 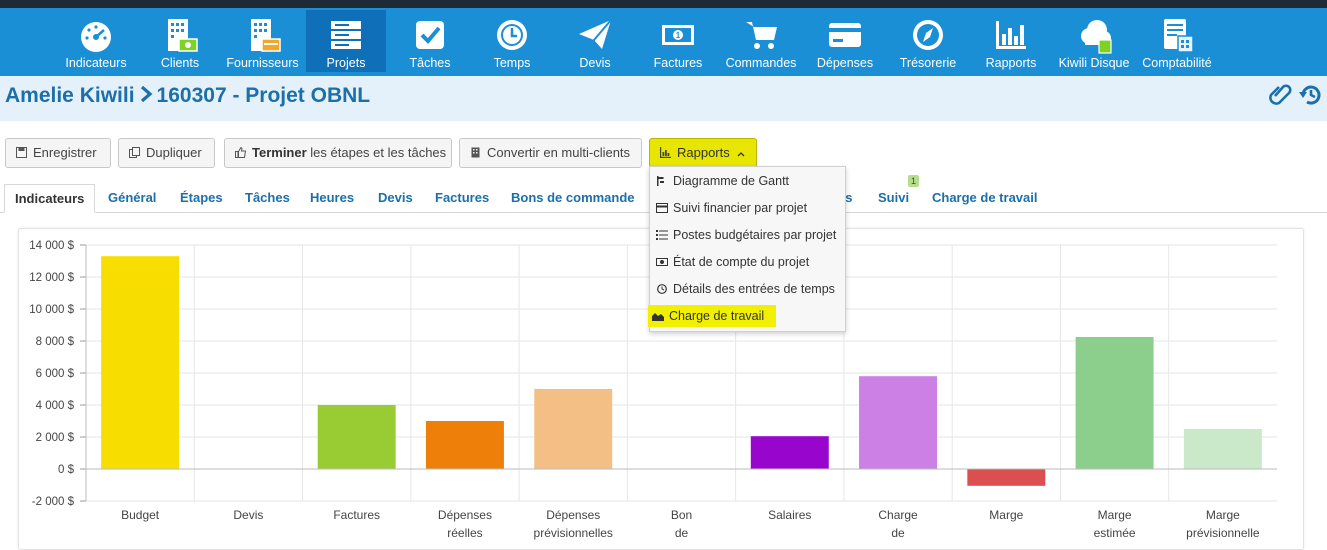 What do you see at coordinates (789, 515) in the screenshot?
I see `x-tick-label: Salaires` at bounding box center [789, 515].